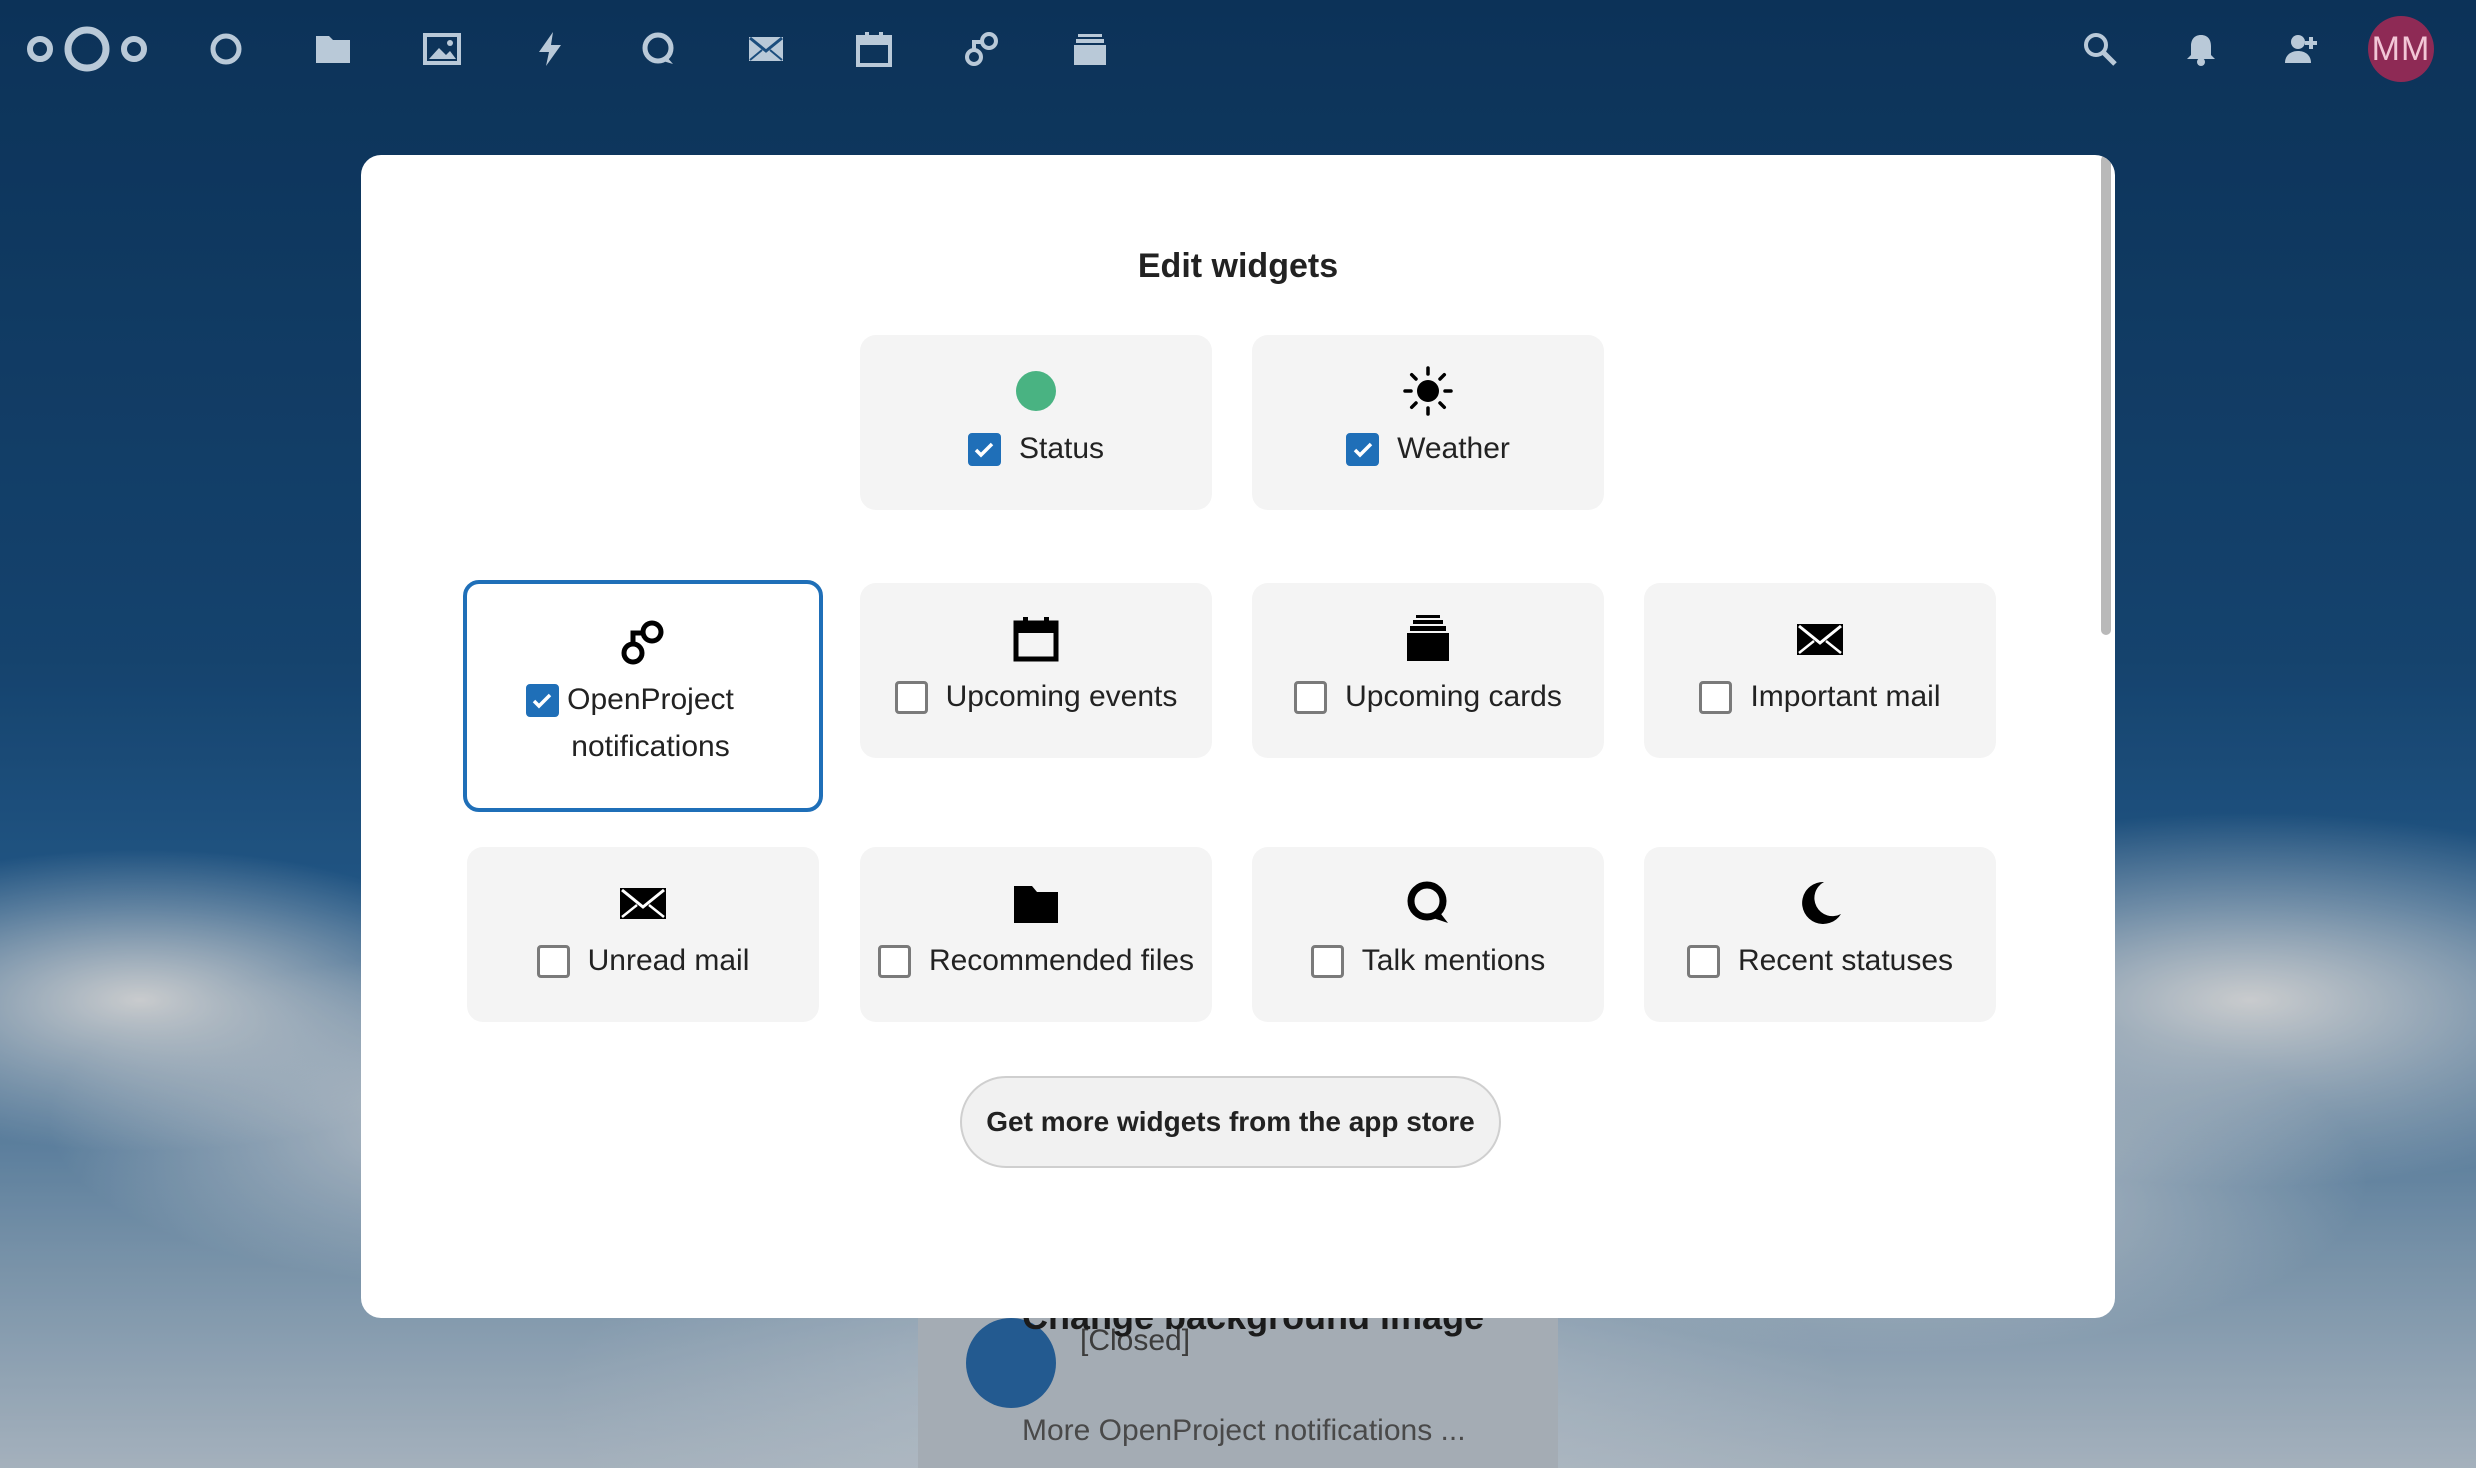 Image resolution: width=2476 pixels, height=1468 pixels. Describe the element at coordinates (1036, 391) in the screenshot. I see `status-dot-icon` at that location.